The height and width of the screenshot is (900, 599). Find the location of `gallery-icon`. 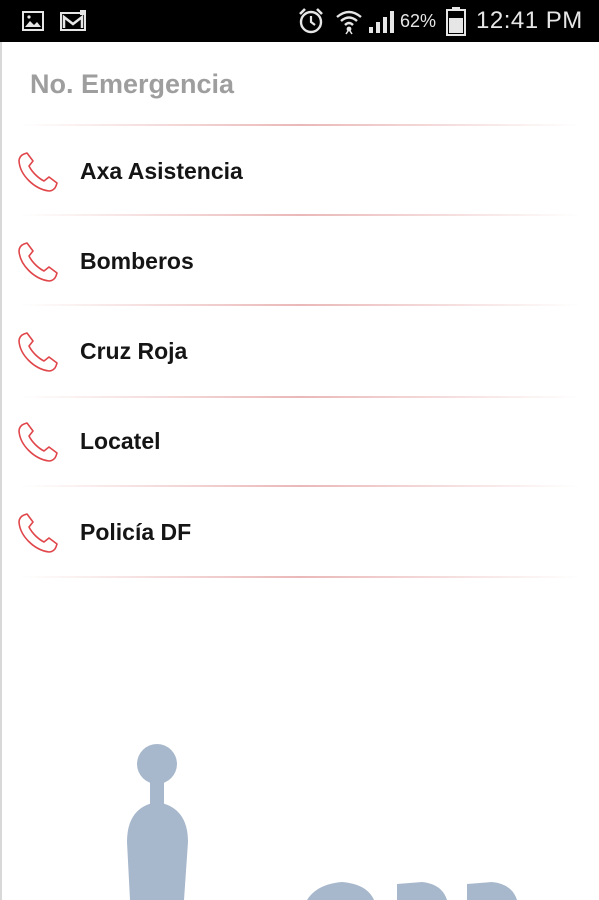

gallery-icon is located at coordinates (33, 21).